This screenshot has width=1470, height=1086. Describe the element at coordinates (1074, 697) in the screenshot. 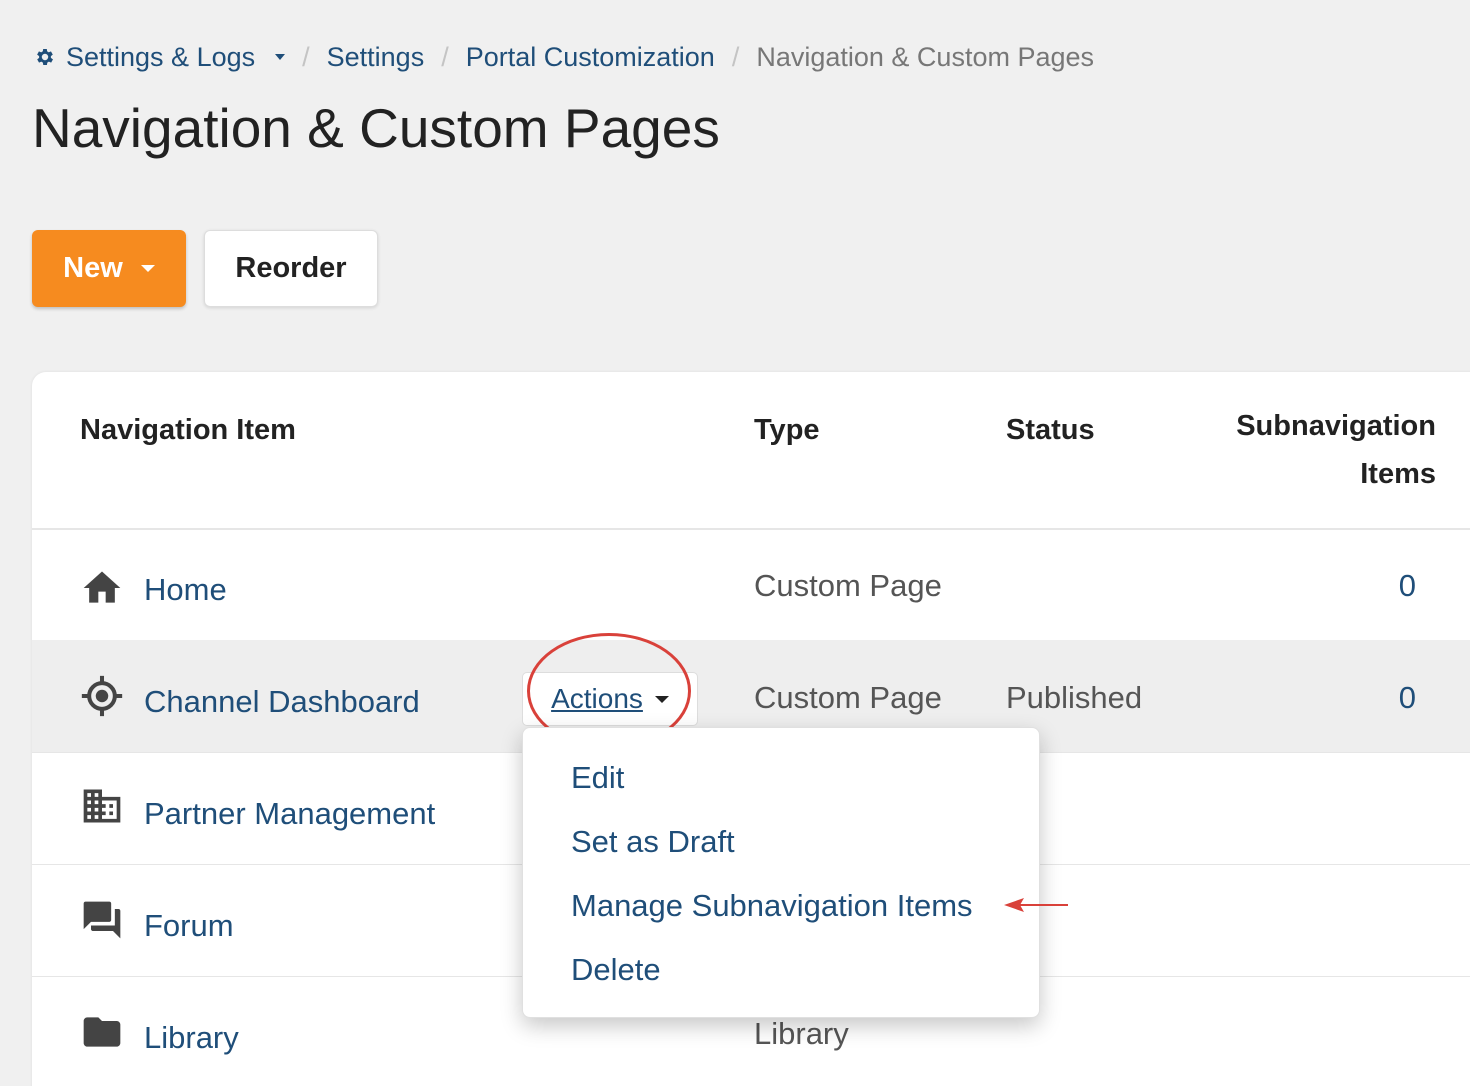

I see `row-status: Published` at that location.